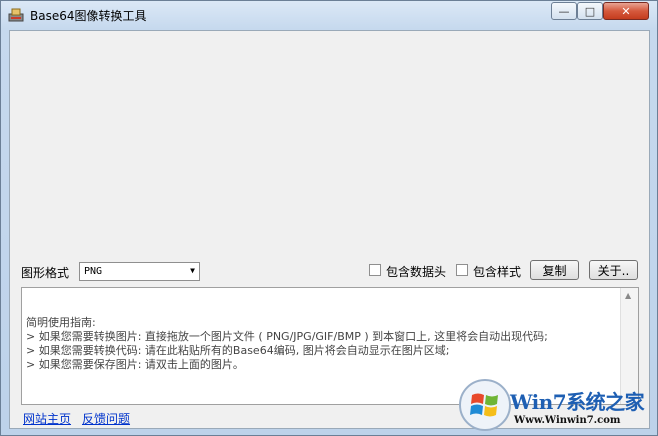  I want to click on include-header-label: 包含数据头, so click(416, 271).